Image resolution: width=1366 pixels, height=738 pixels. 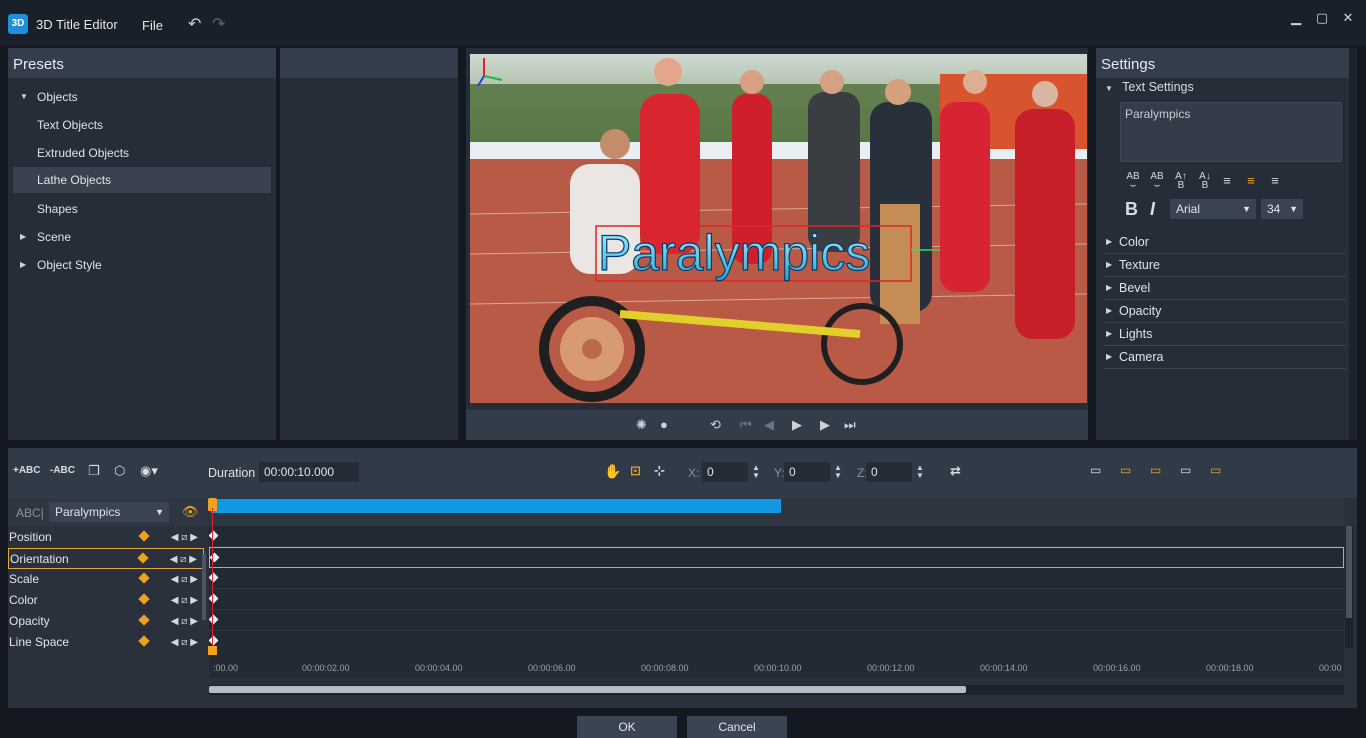 What do you see at coordinates (776, 639) in the screenshot?
I see `lane-line-space` at bounding box center [776, 639].